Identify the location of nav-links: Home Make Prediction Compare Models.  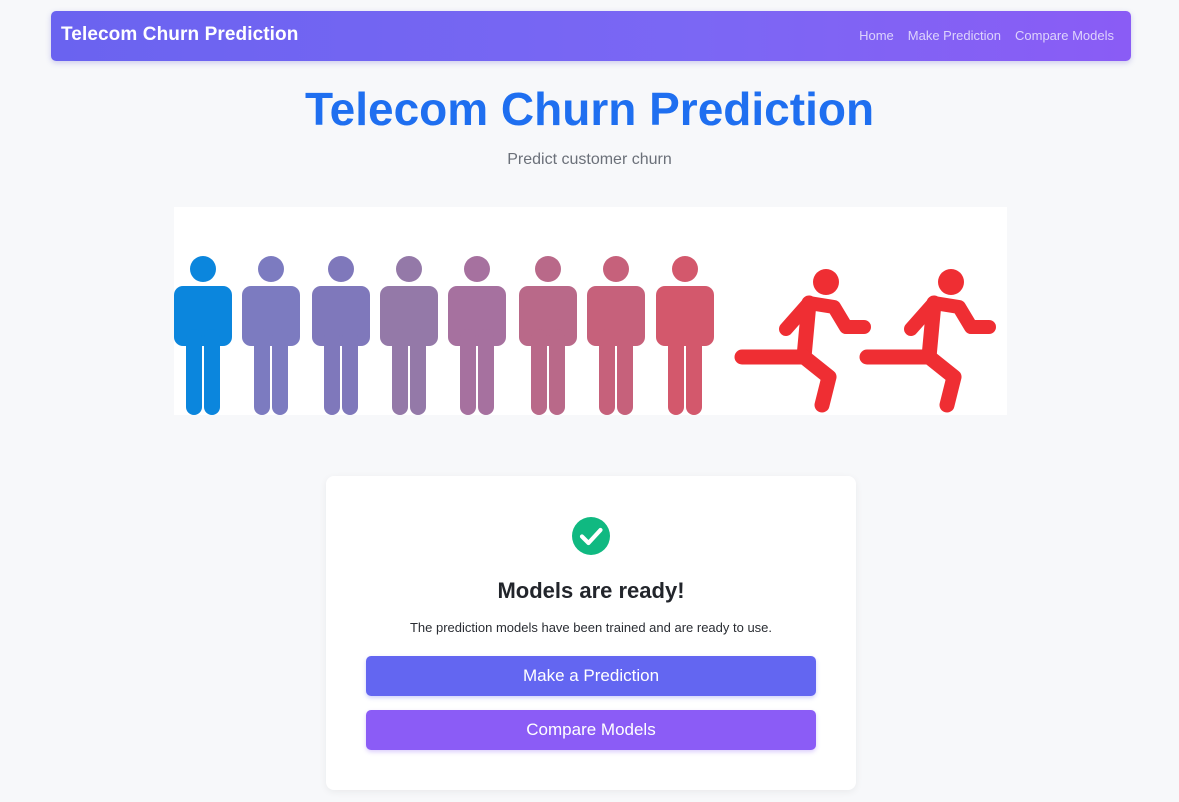
(986, 35).